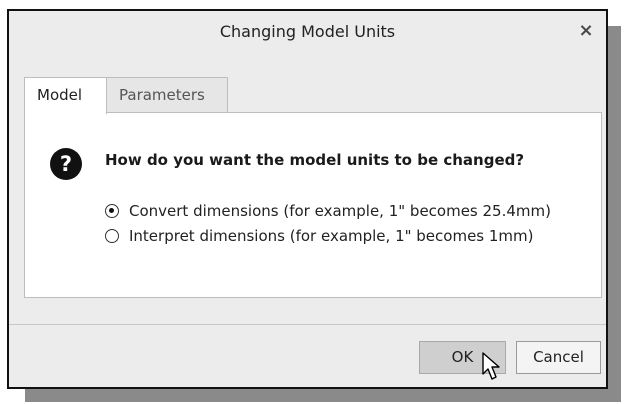  I want to click on tab-model: Model, so click(65, 95).